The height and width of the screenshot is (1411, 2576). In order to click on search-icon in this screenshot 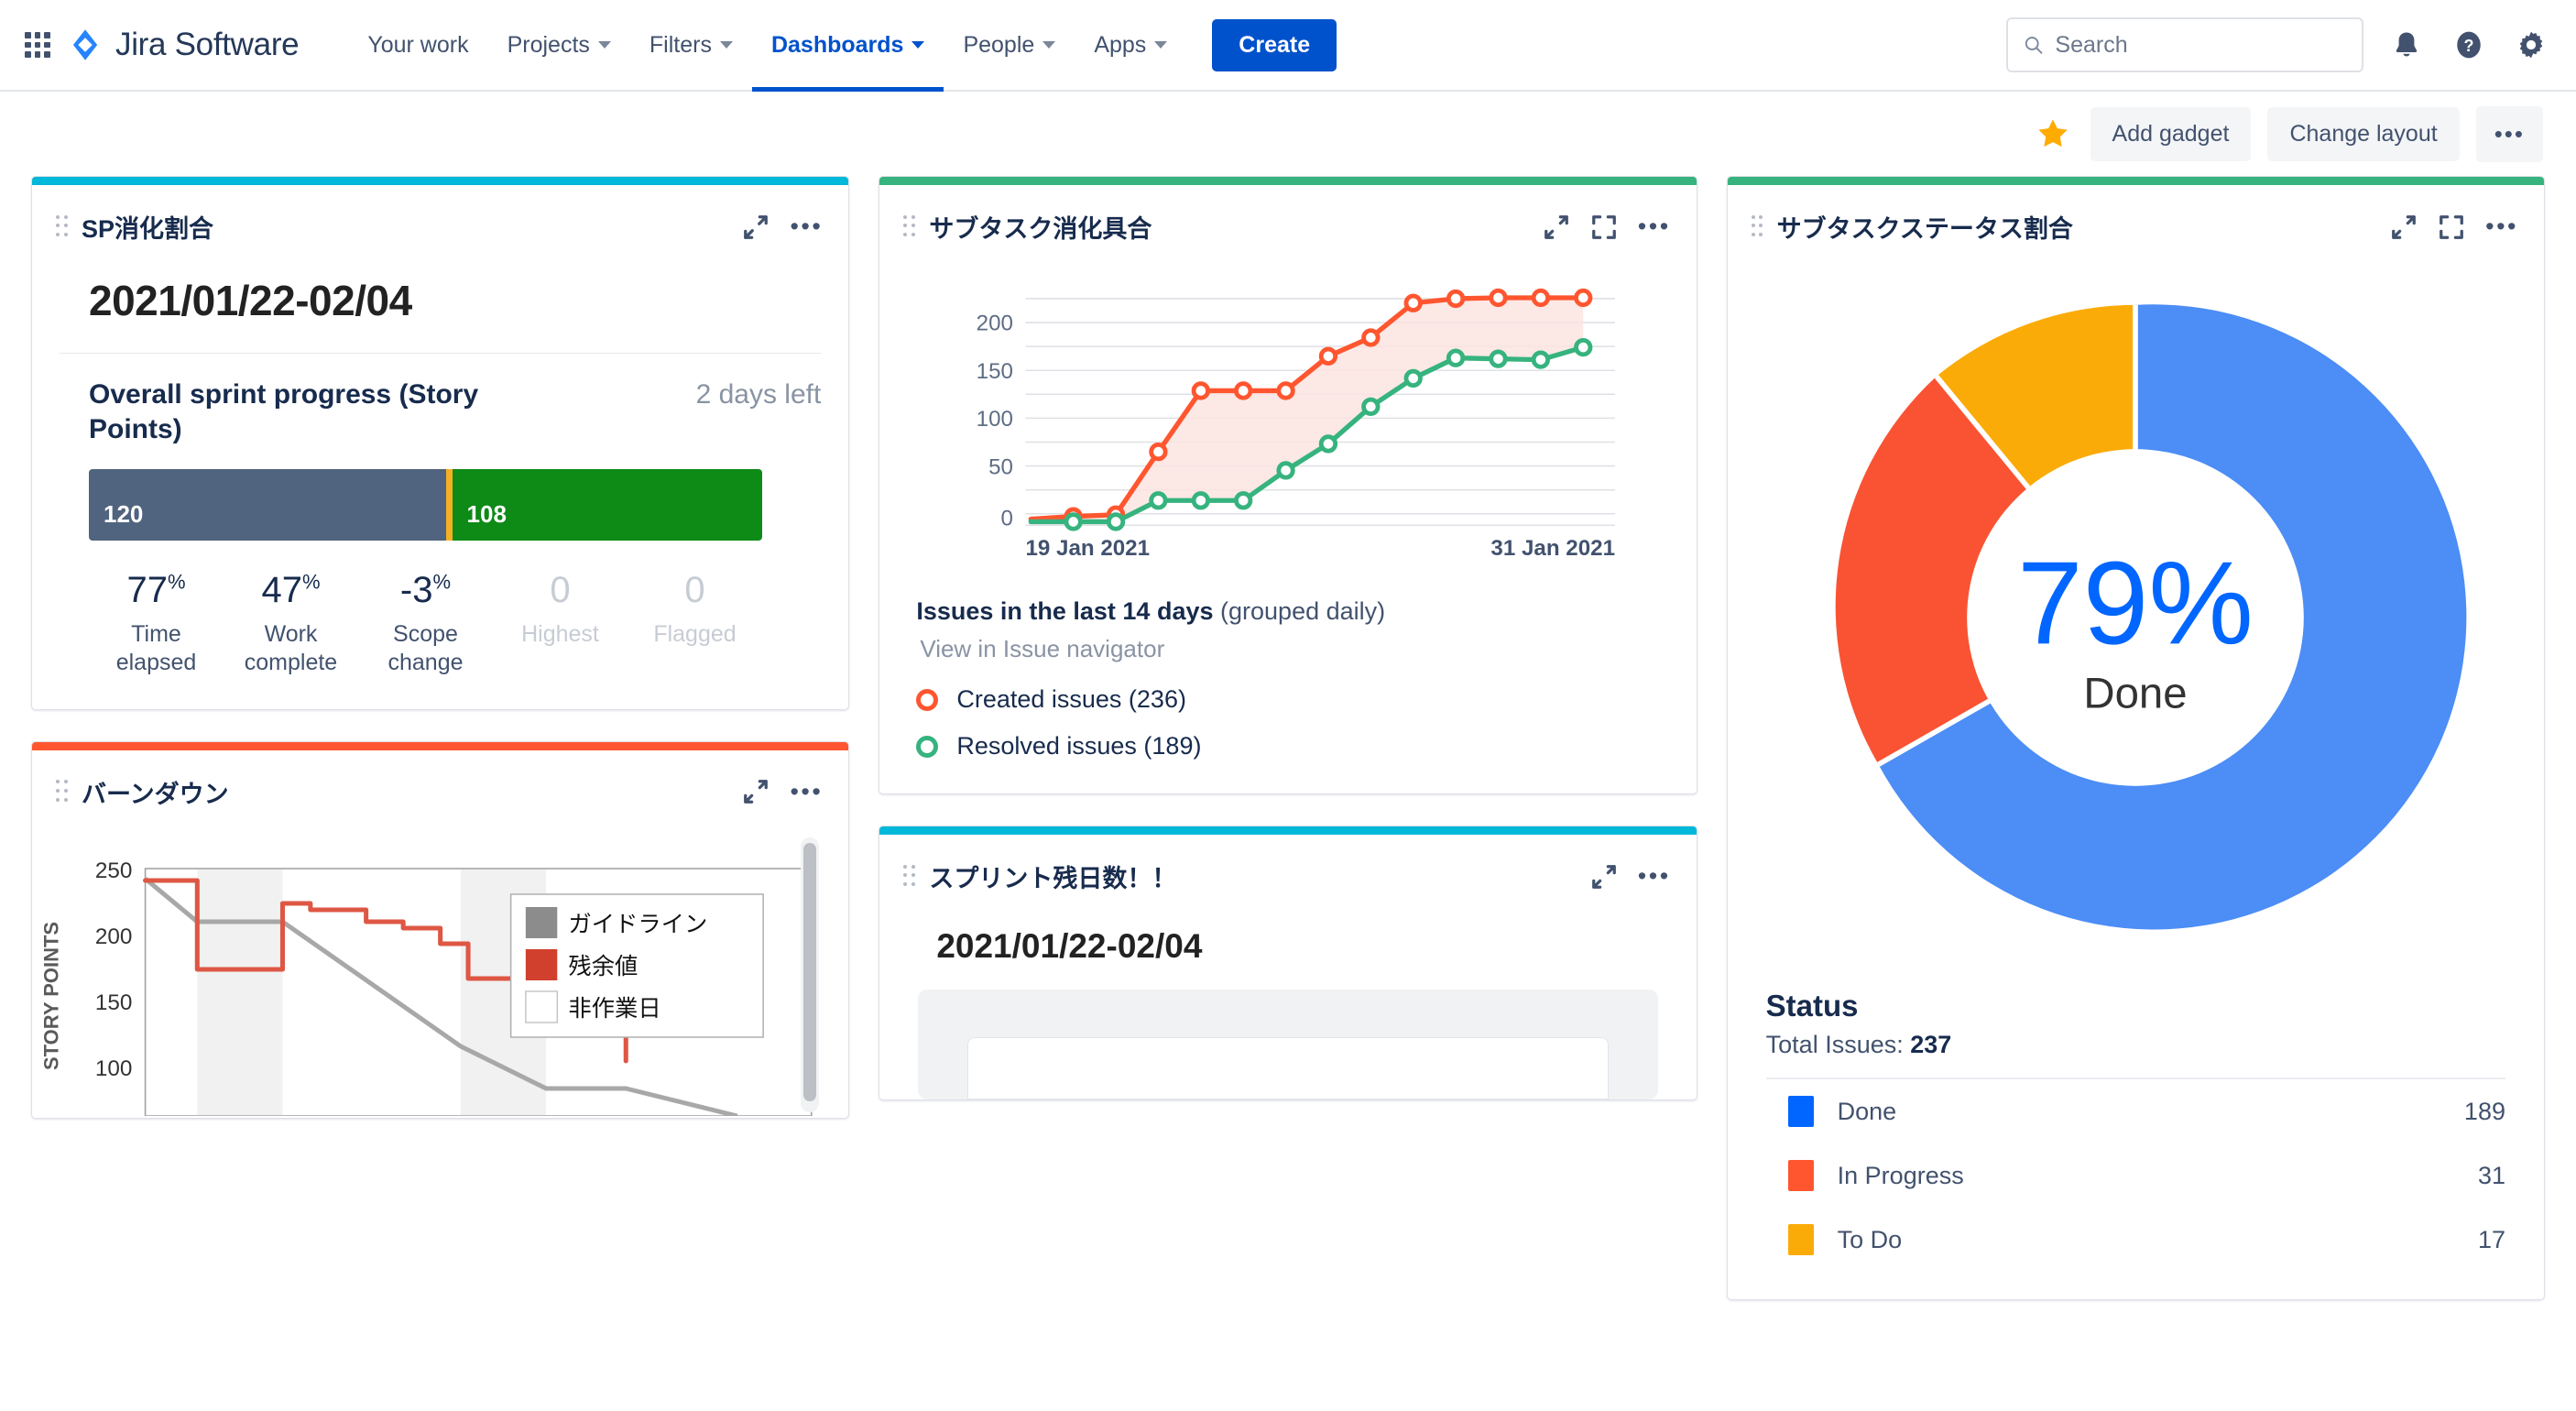, I will do `click(2034, 46)`.